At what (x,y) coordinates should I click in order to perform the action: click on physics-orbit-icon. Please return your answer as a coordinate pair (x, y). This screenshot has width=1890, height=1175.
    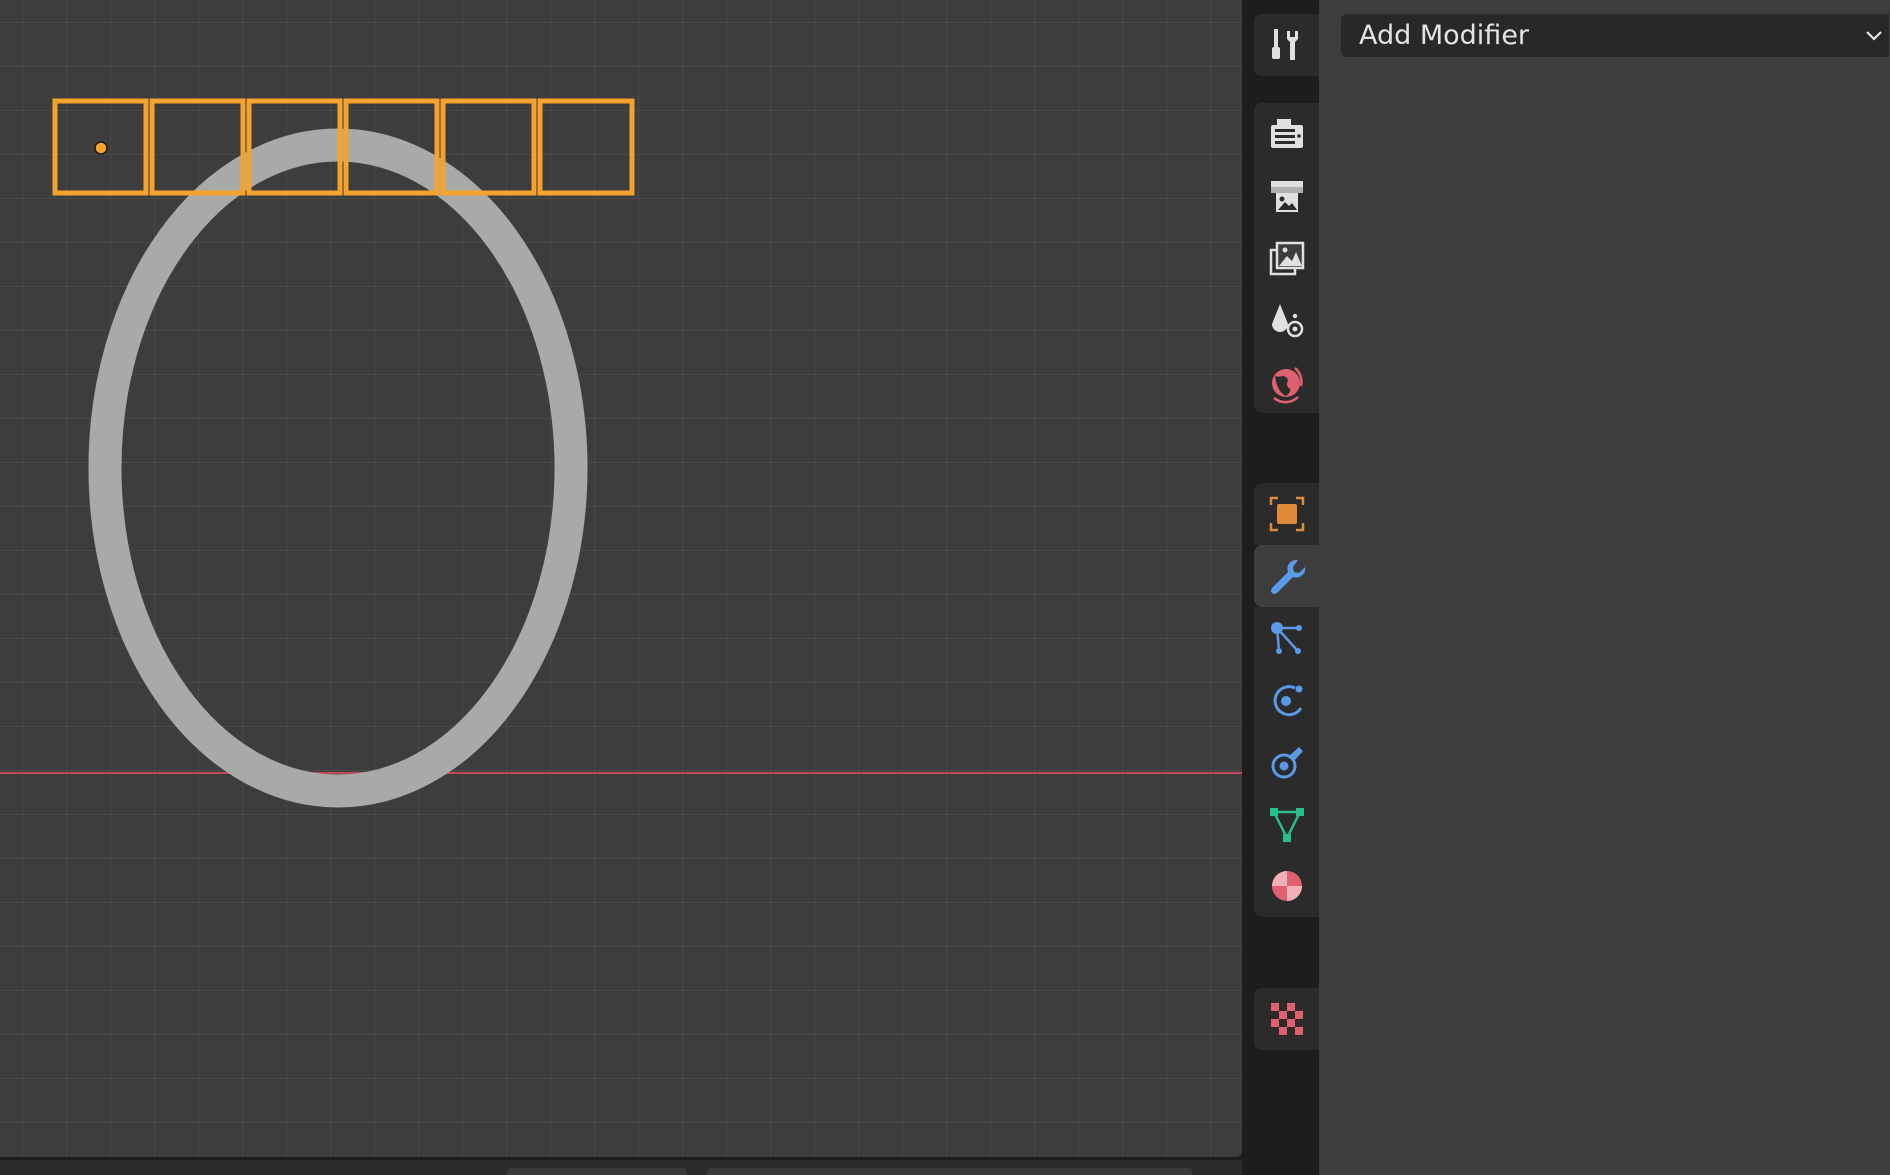
    Looking at the image, I should click on (1287, 701).